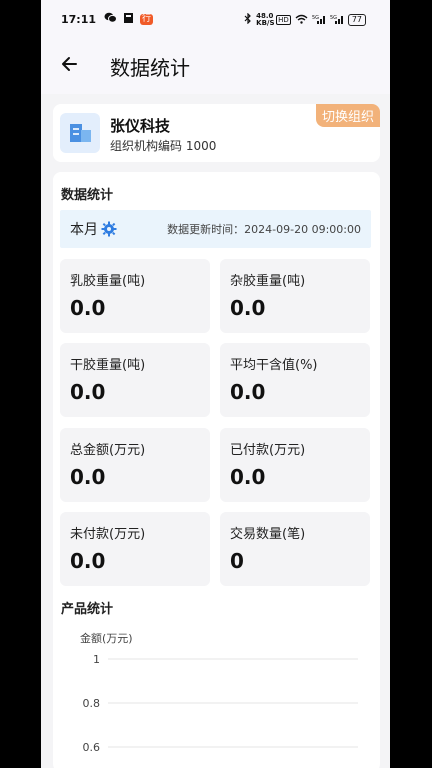  Describe the element at coordinates (163, 146) in the screenshot. I see `org-code: 组织机构编码 1000` at that location.